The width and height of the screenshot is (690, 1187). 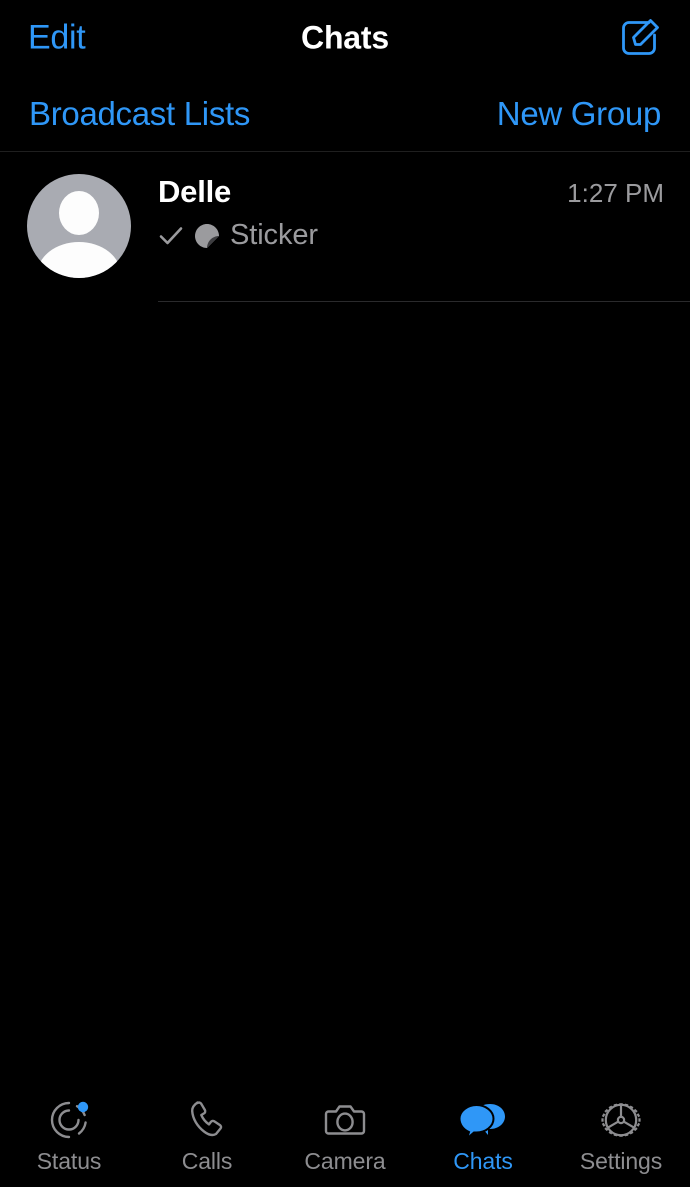 I want to click on tab-label-status: Status, so click(x=69, y=1161).